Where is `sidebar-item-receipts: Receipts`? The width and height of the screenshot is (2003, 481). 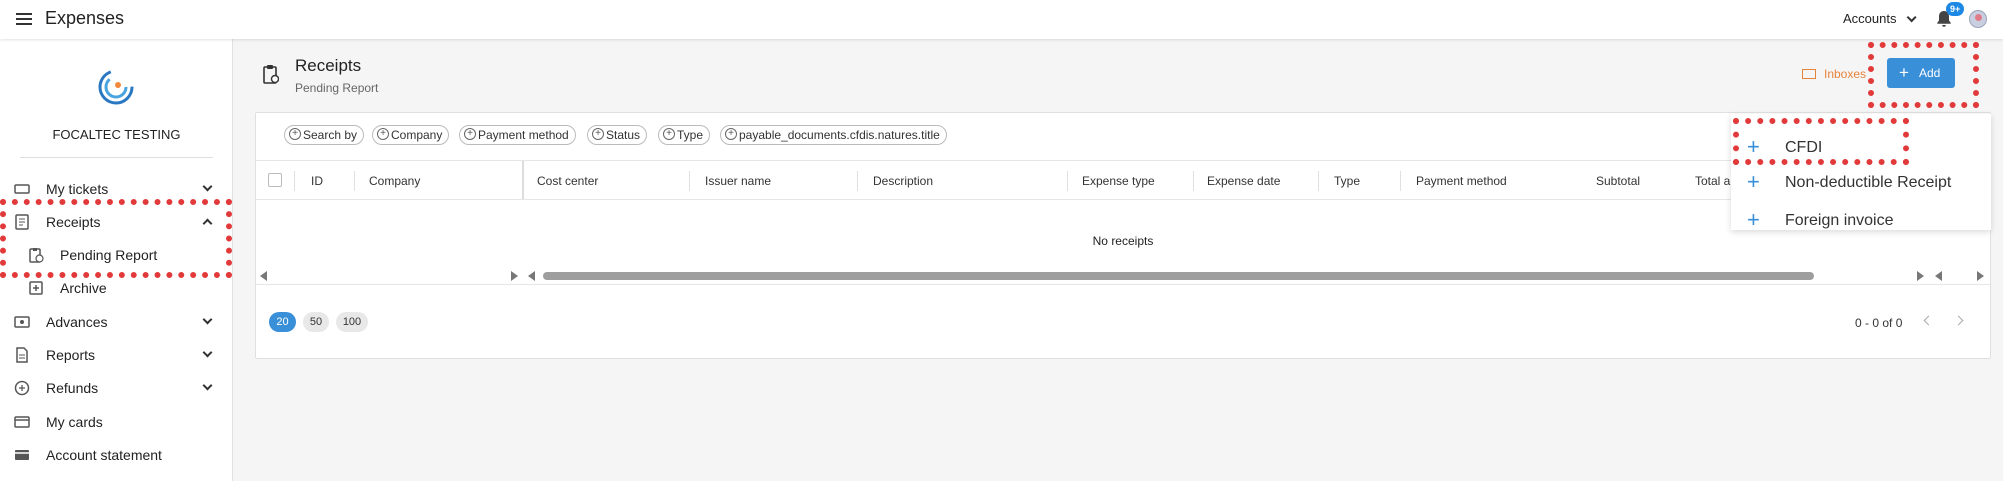
sidebar-item-receipts: Receipts is located at coordinates (116, 222).